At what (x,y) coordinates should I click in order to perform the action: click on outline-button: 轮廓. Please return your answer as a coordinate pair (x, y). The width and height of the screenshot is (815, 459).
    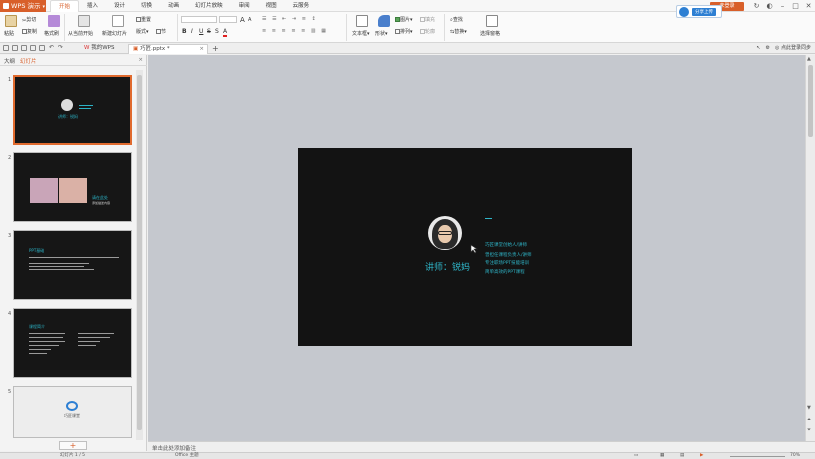
    Looking at the image, I should click on (427, 31).